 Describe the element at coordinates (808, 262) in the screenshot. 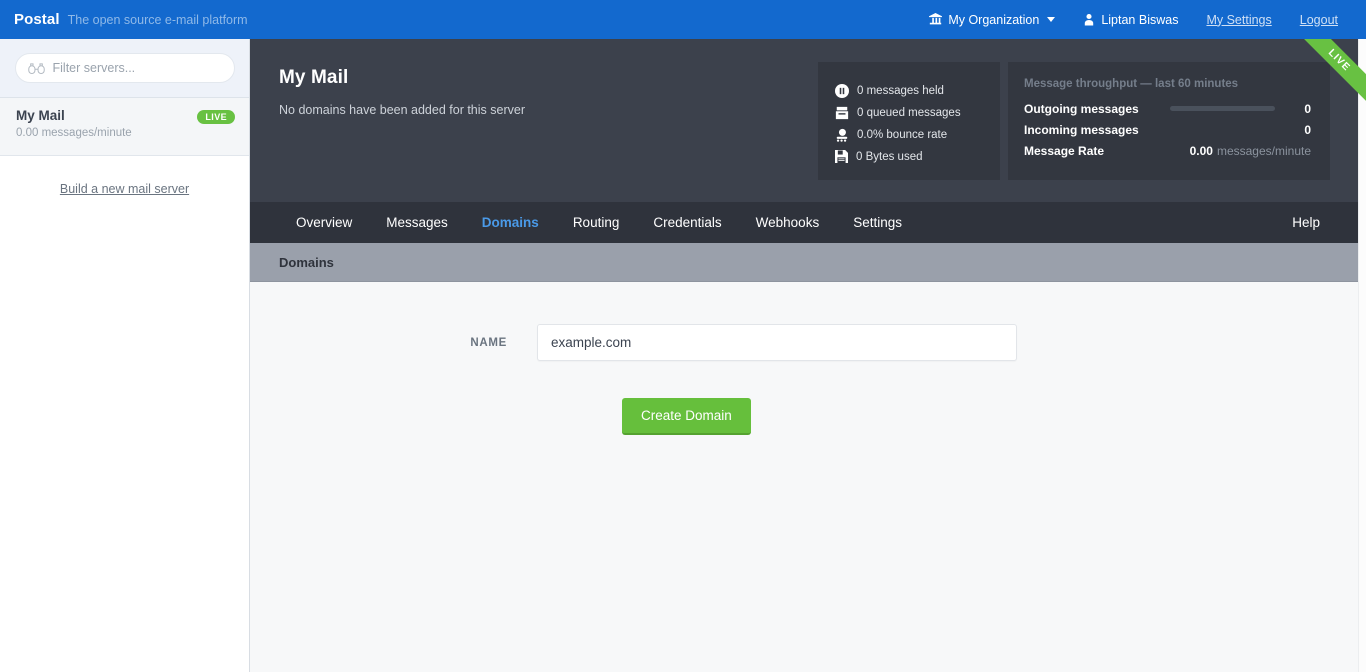

I see `breadcrumb: Domains` at that location.